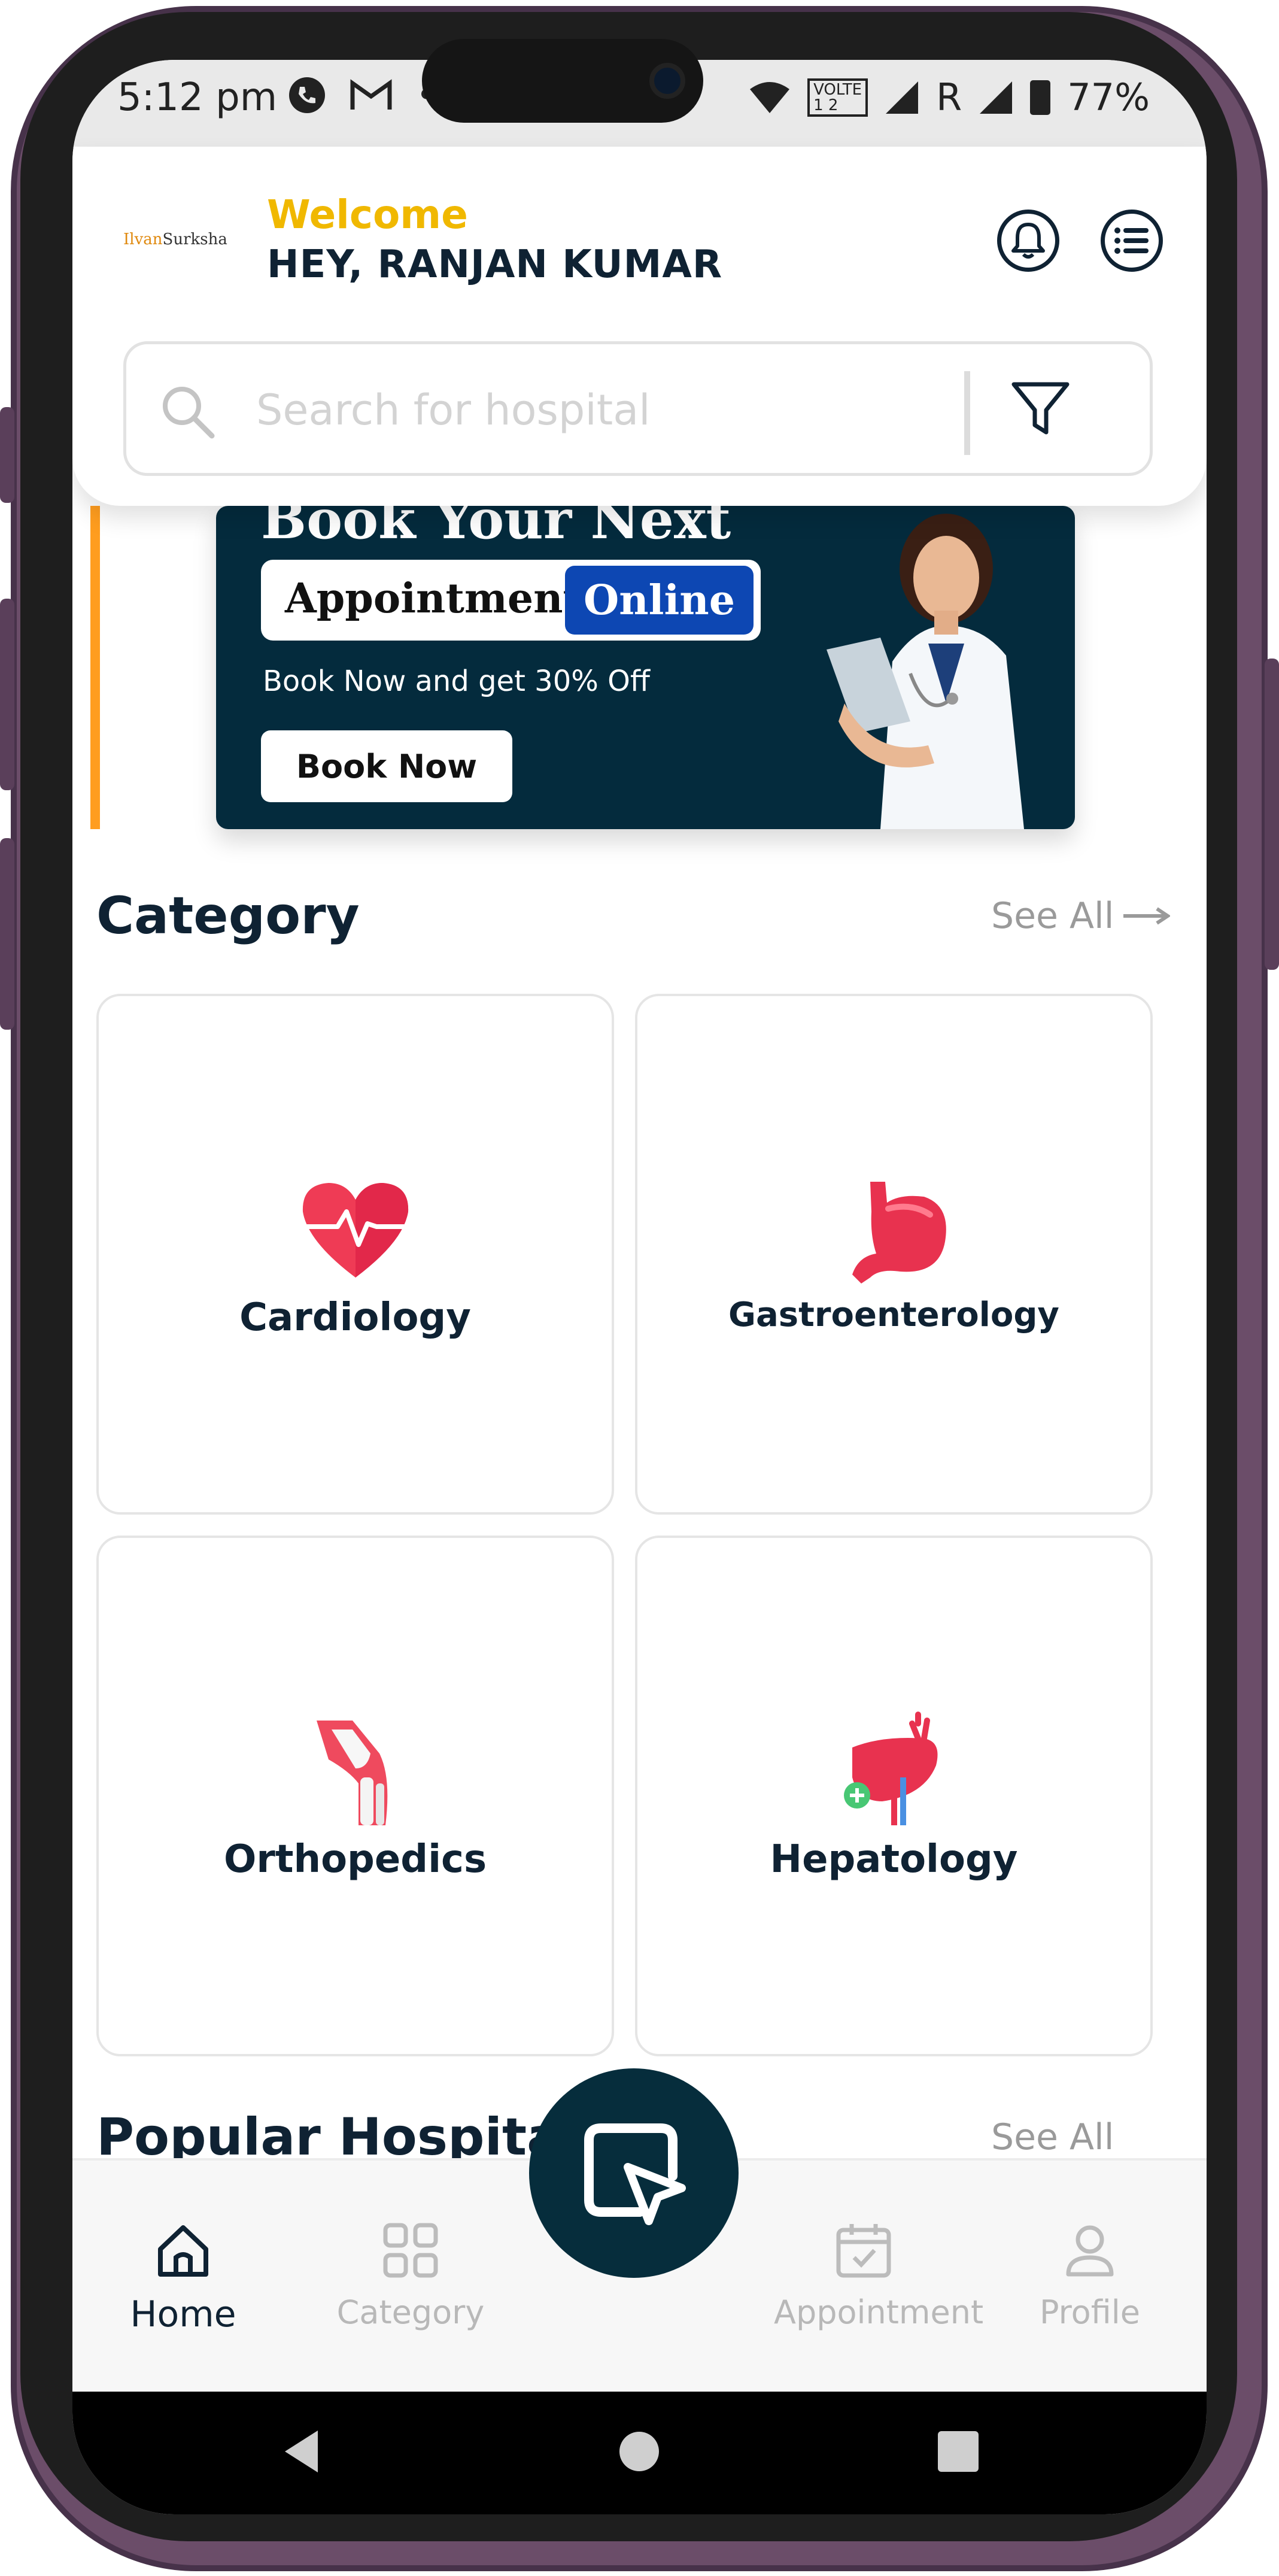 The width and height of the screenshot is (1279, 2576). What do you see at coordinates (659, 600) in the screenshot?
I see `online-badge: Online` at bounding box center [659, 600].